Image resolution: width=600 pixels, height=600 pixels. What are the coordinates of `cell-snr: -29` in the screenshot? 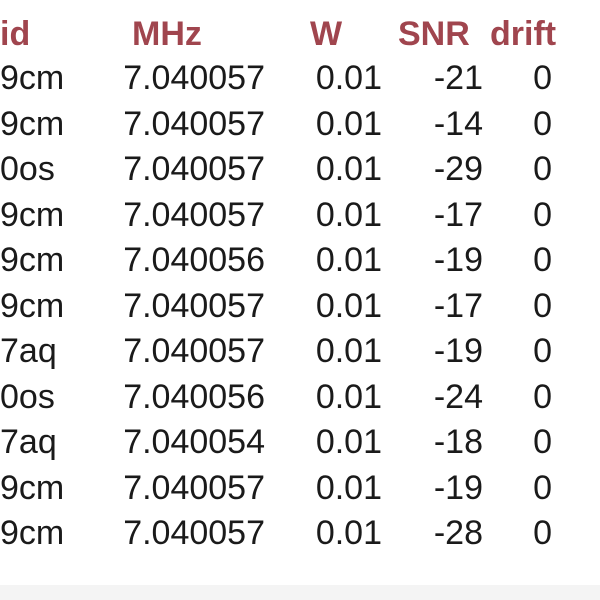 It's located at (458, 169).